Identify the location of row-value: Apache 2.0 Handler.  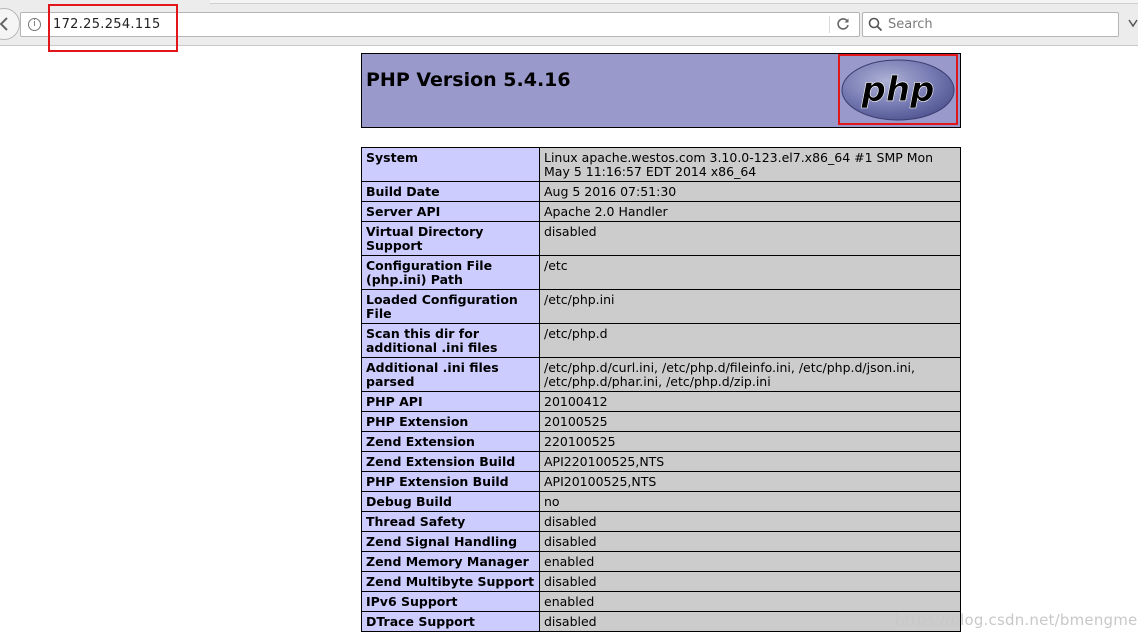
(750, 211).